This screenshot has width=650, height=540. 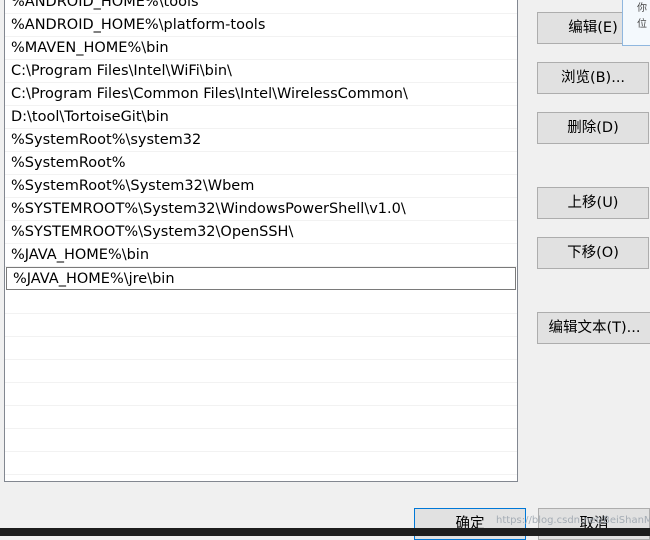 What do you see at coordinates (636, 23) in the screenshot?
I see `tooltip: 你 位` at bounding box center [636, 23].